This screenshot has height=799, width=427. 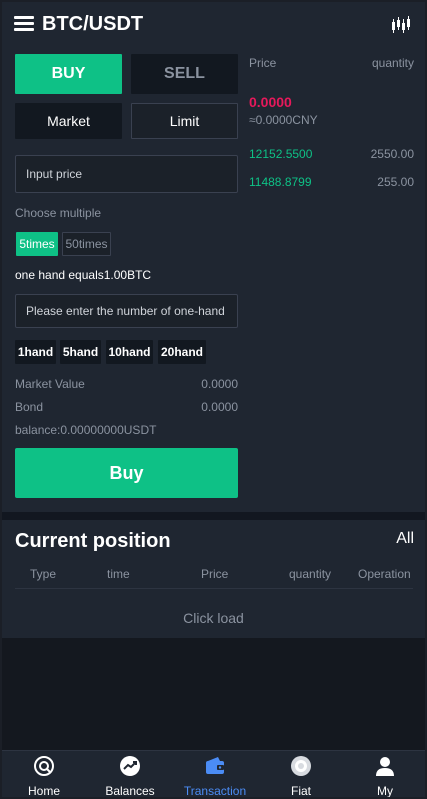 What do you see at coordinates (126, 473) in the screenshot?
I see `buy-button: Buy` at bounding box center [126, 473].